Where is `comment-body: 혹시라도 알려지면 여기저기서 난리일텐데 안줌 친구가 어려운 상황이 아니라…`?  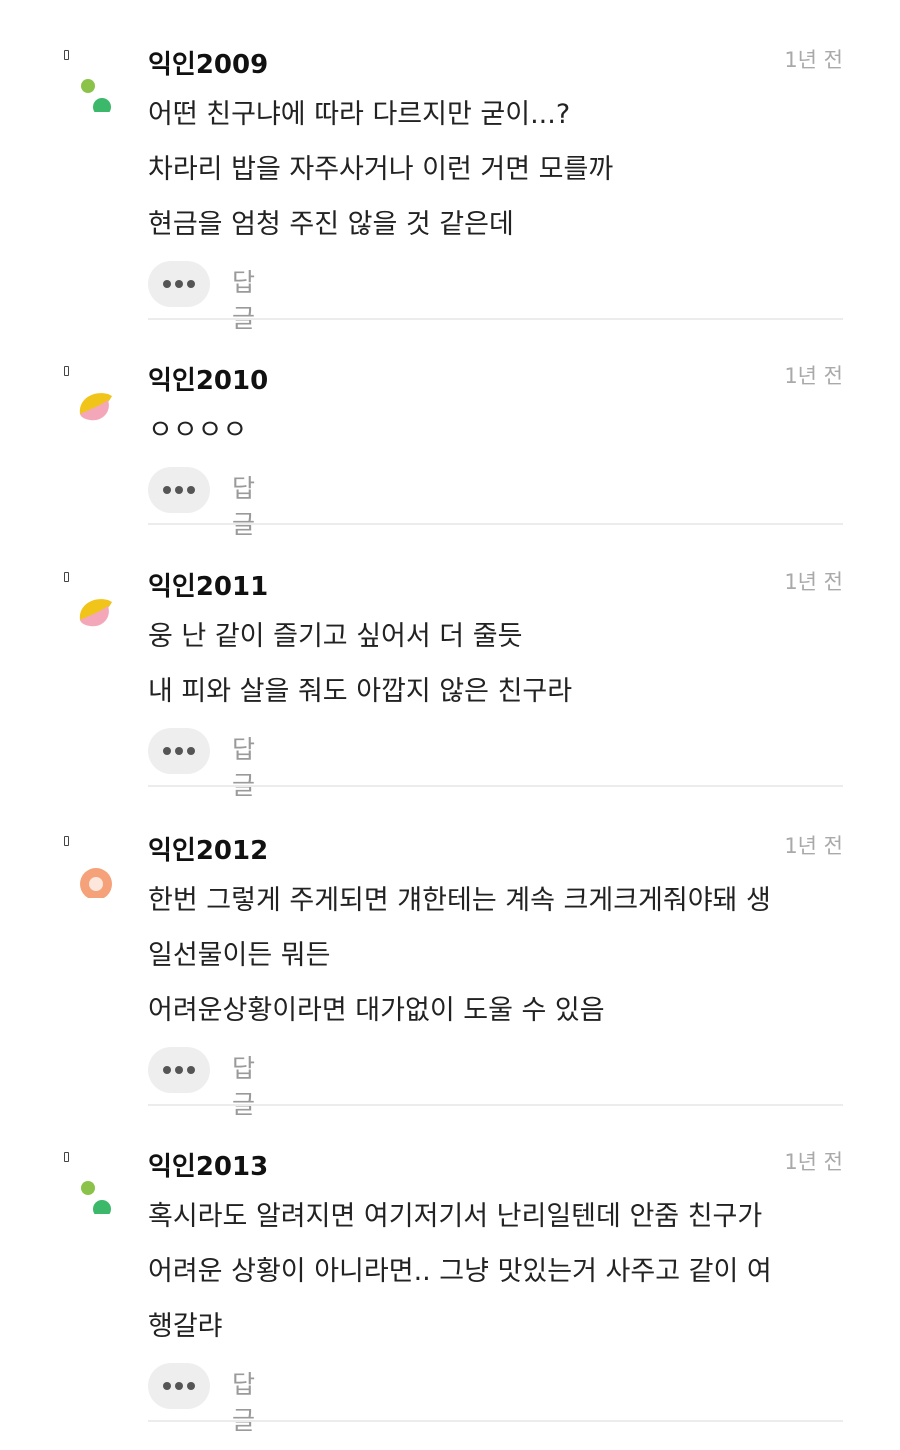
comment-body: 혹시라도 알려지면 여기저기서 난리일텐데 안줌 친구가 어려운 상황이 아니라… is located at coordinates (498, 1271).